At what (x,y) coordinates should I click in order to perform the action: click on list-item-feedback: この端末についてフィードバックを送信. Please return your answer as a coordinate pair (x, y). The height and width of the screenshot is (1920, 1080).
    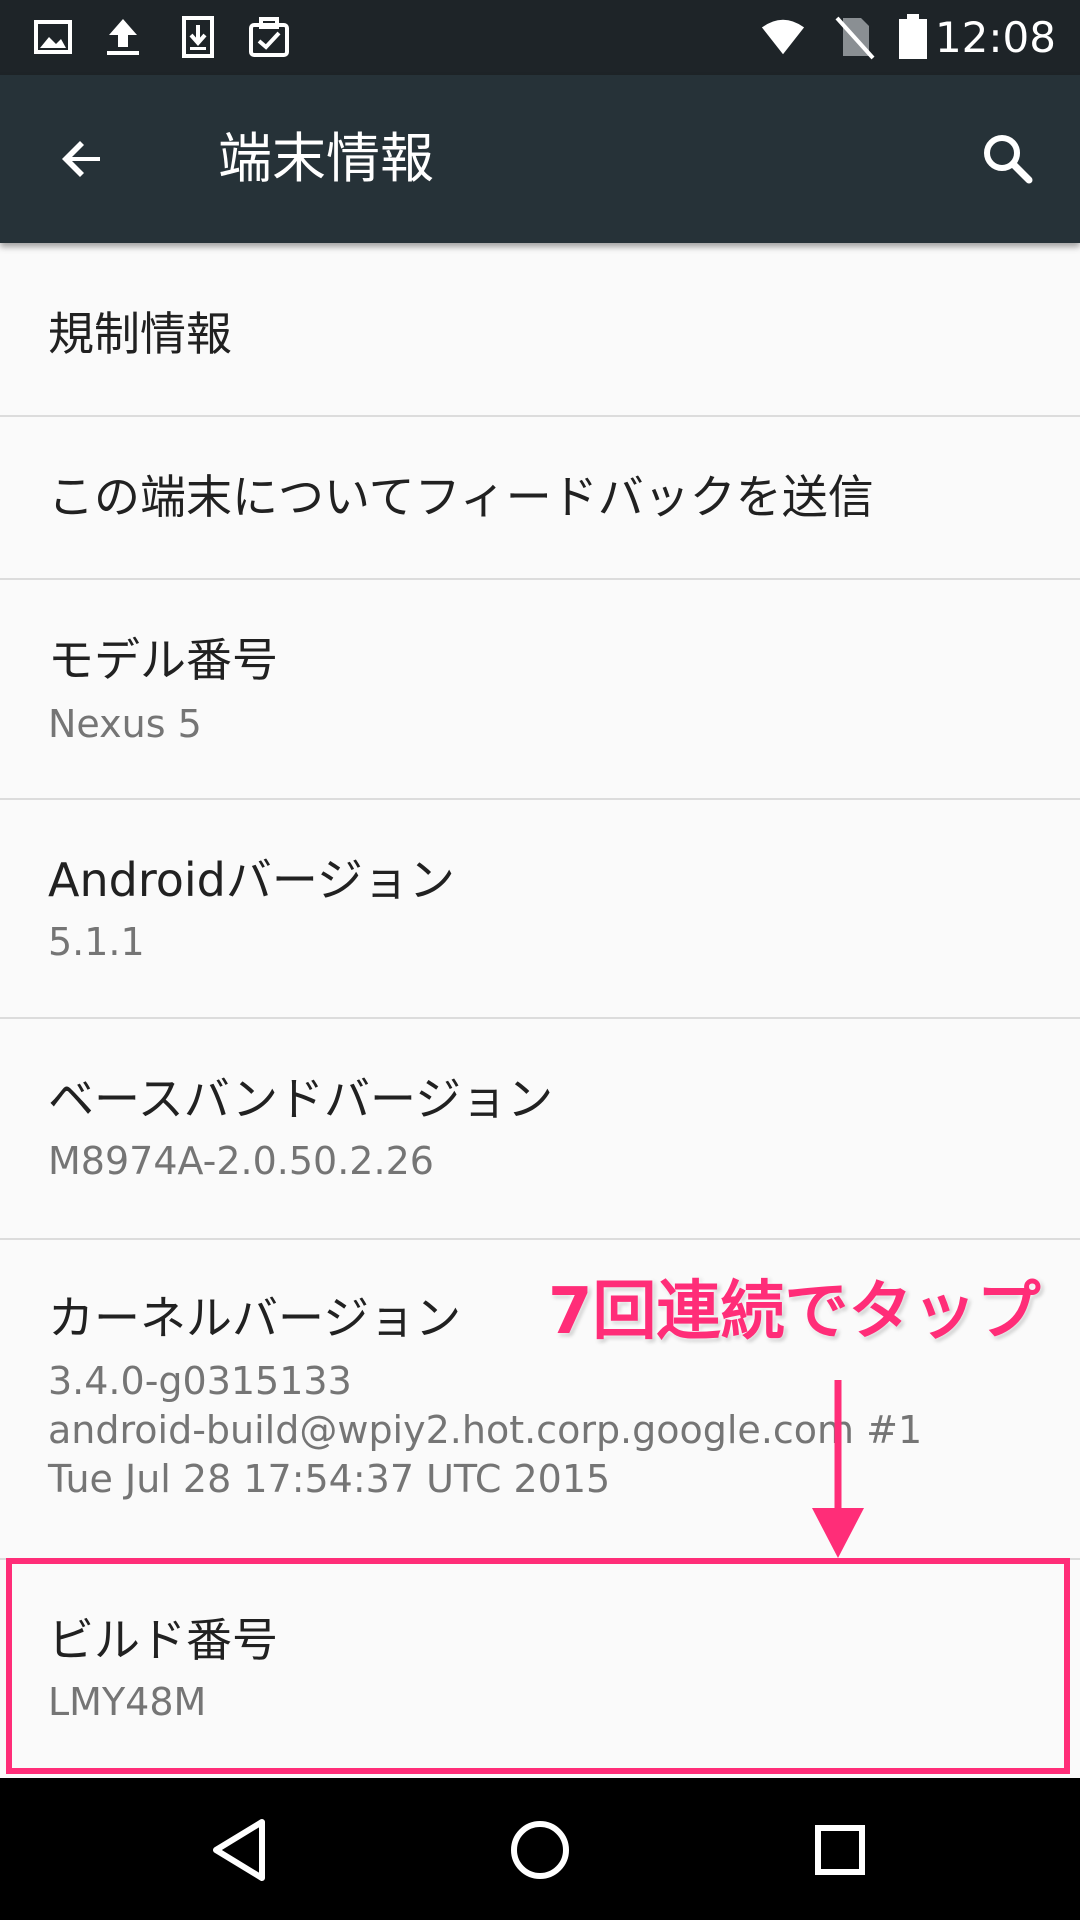
    Looking at the image, I should click on (540, 498).